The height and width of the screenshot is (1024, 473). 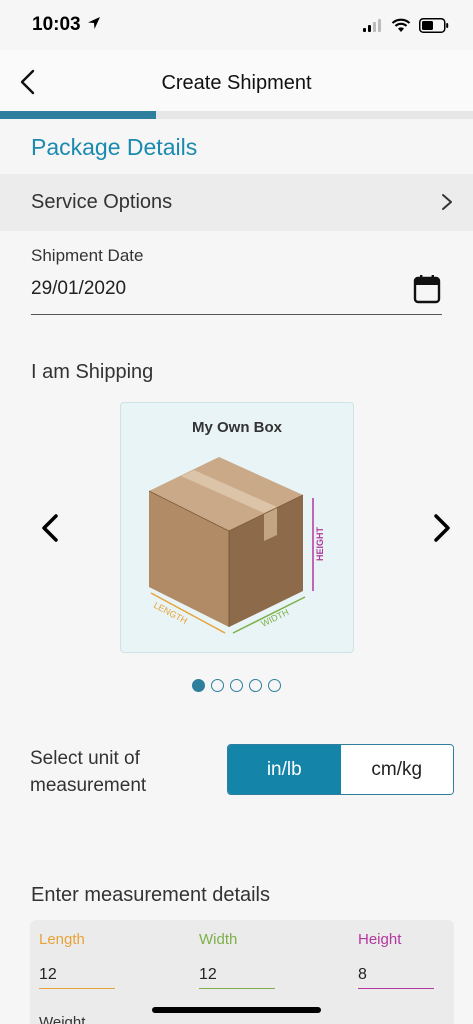 I want to click on carousel-pagination, so click(x=236, y=685).